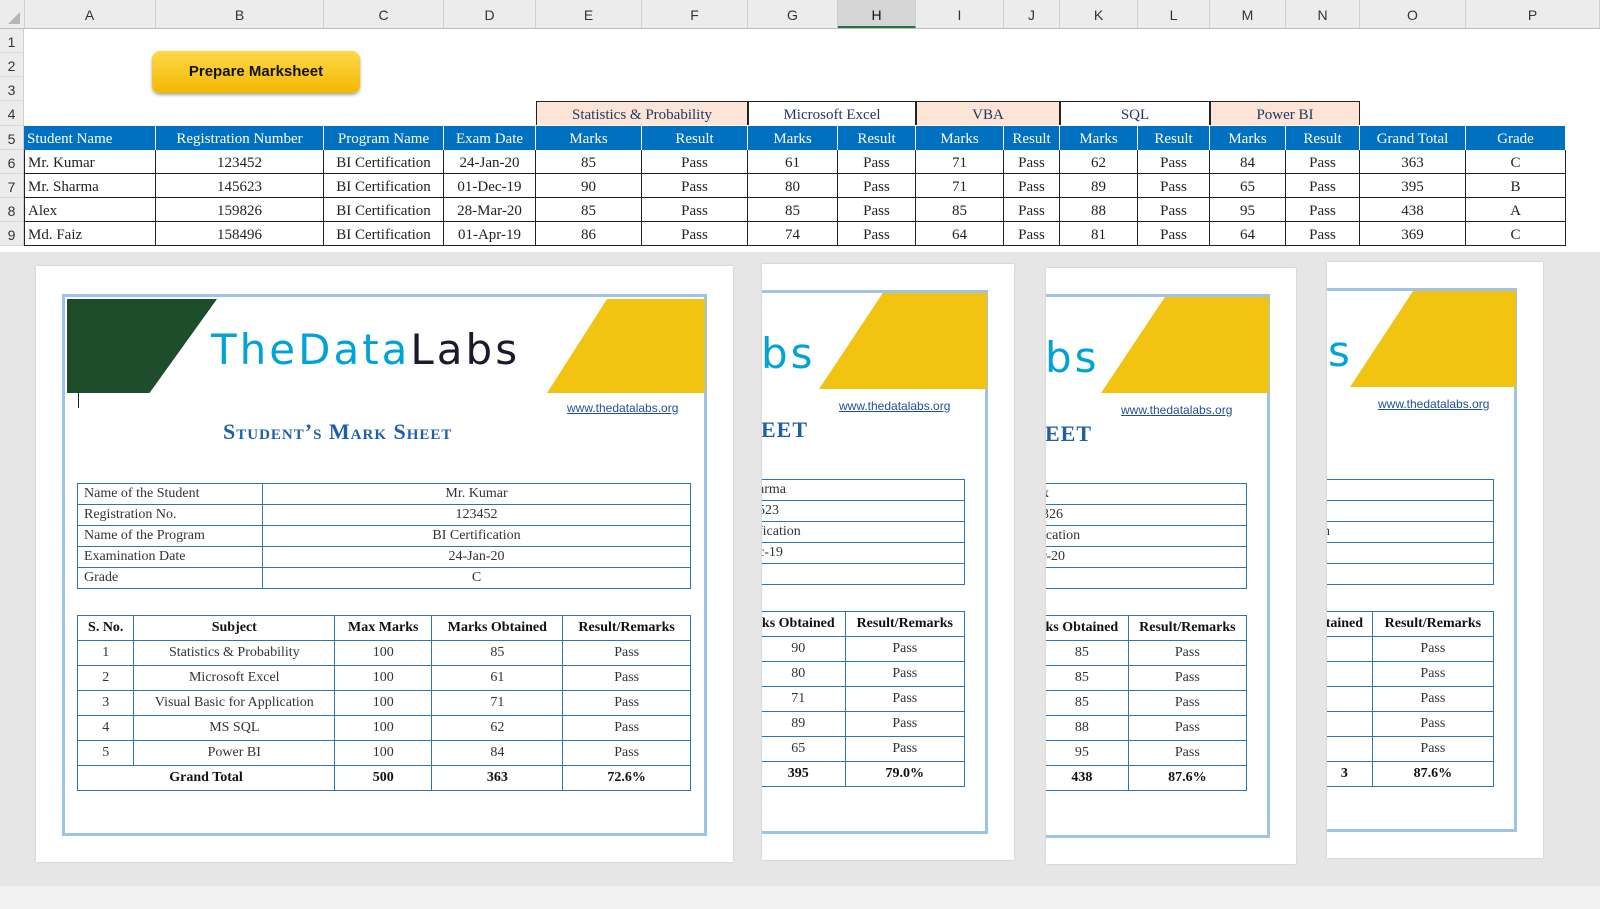 This screenshot has height=909, width=1600. I want to click on column-header: F, so click(695, 14).